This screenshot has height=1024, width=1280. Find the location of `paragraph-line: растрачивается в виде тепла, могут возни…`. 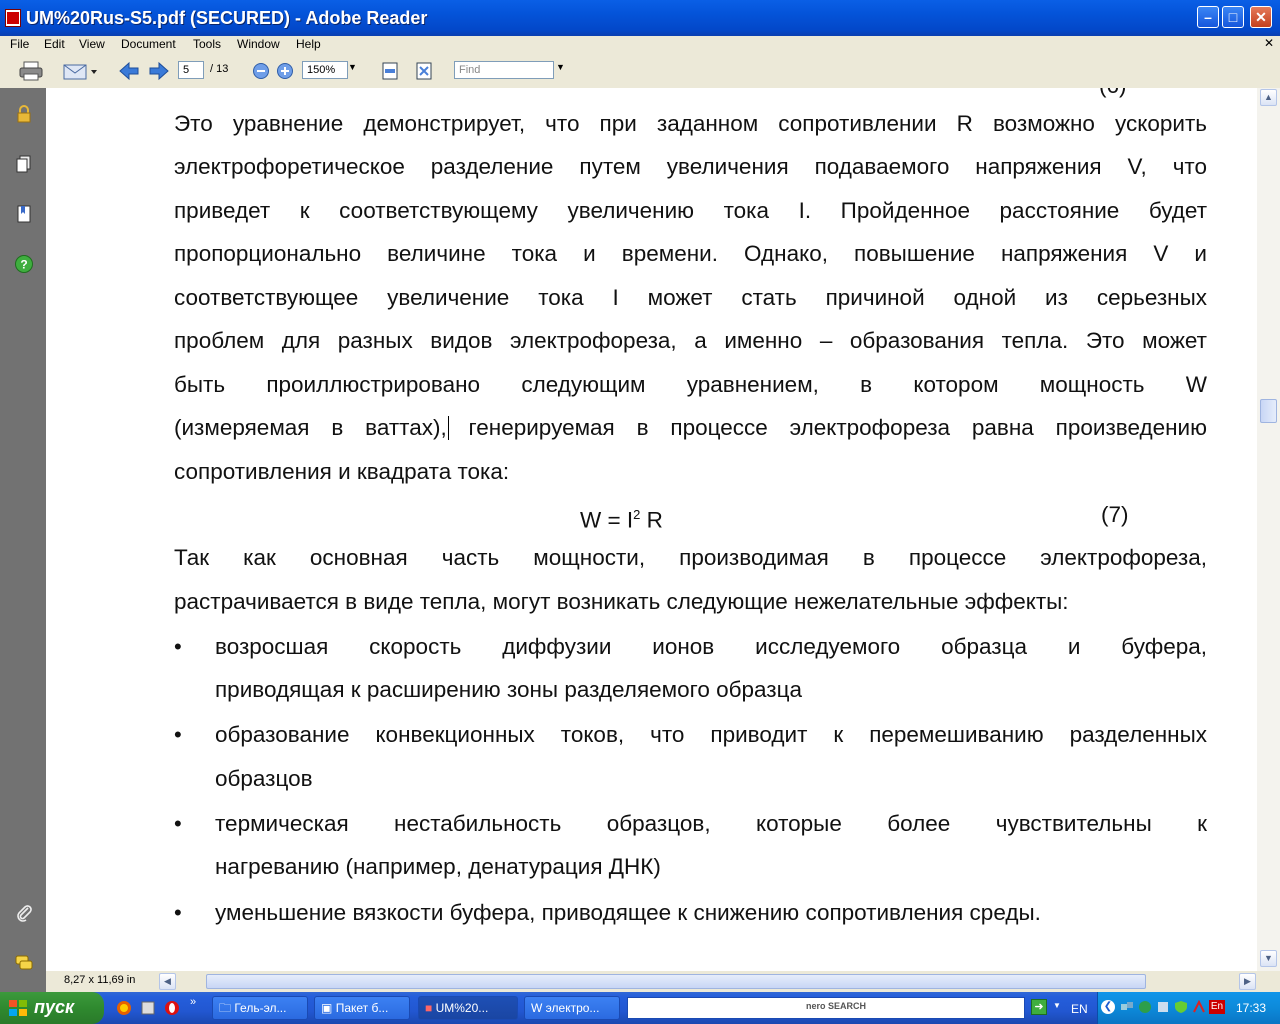

paragraph-line: растрачивается в виде тепла, могут возни… is located at coordinates (621, 601).